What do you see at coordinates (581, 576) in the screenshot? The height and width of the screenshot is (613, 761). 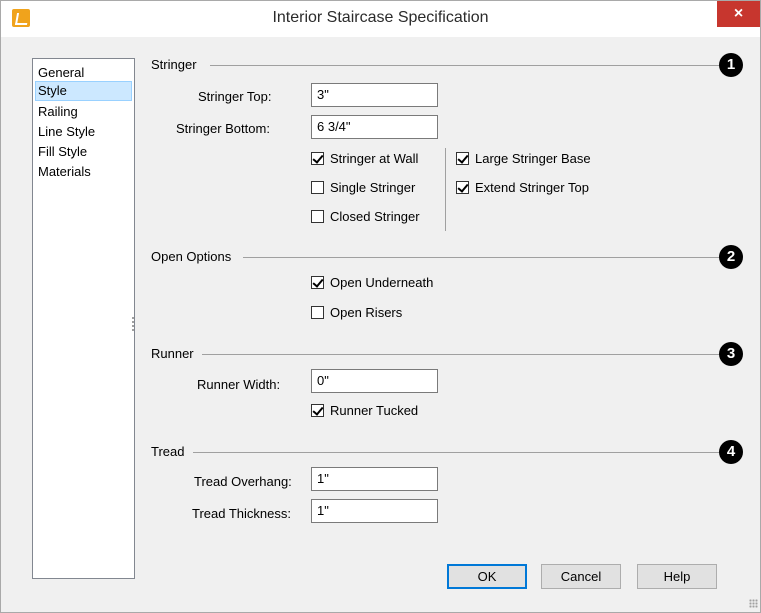 I see `cancel-button: Cancel` at bounding box center [581, 576].